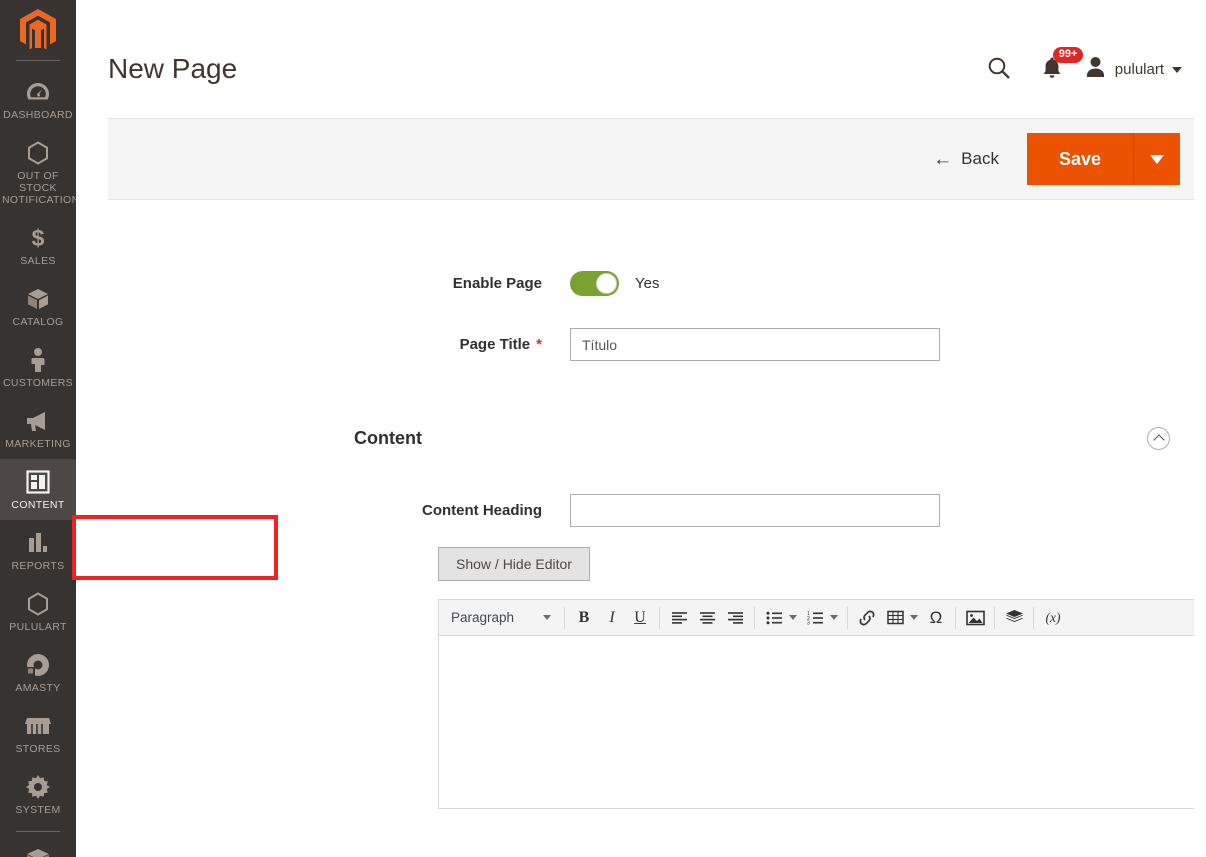  What do you see at coordinates (774, 618) in the screenshot?
I see `bullet-list-button` at bounding box center [774, 618].